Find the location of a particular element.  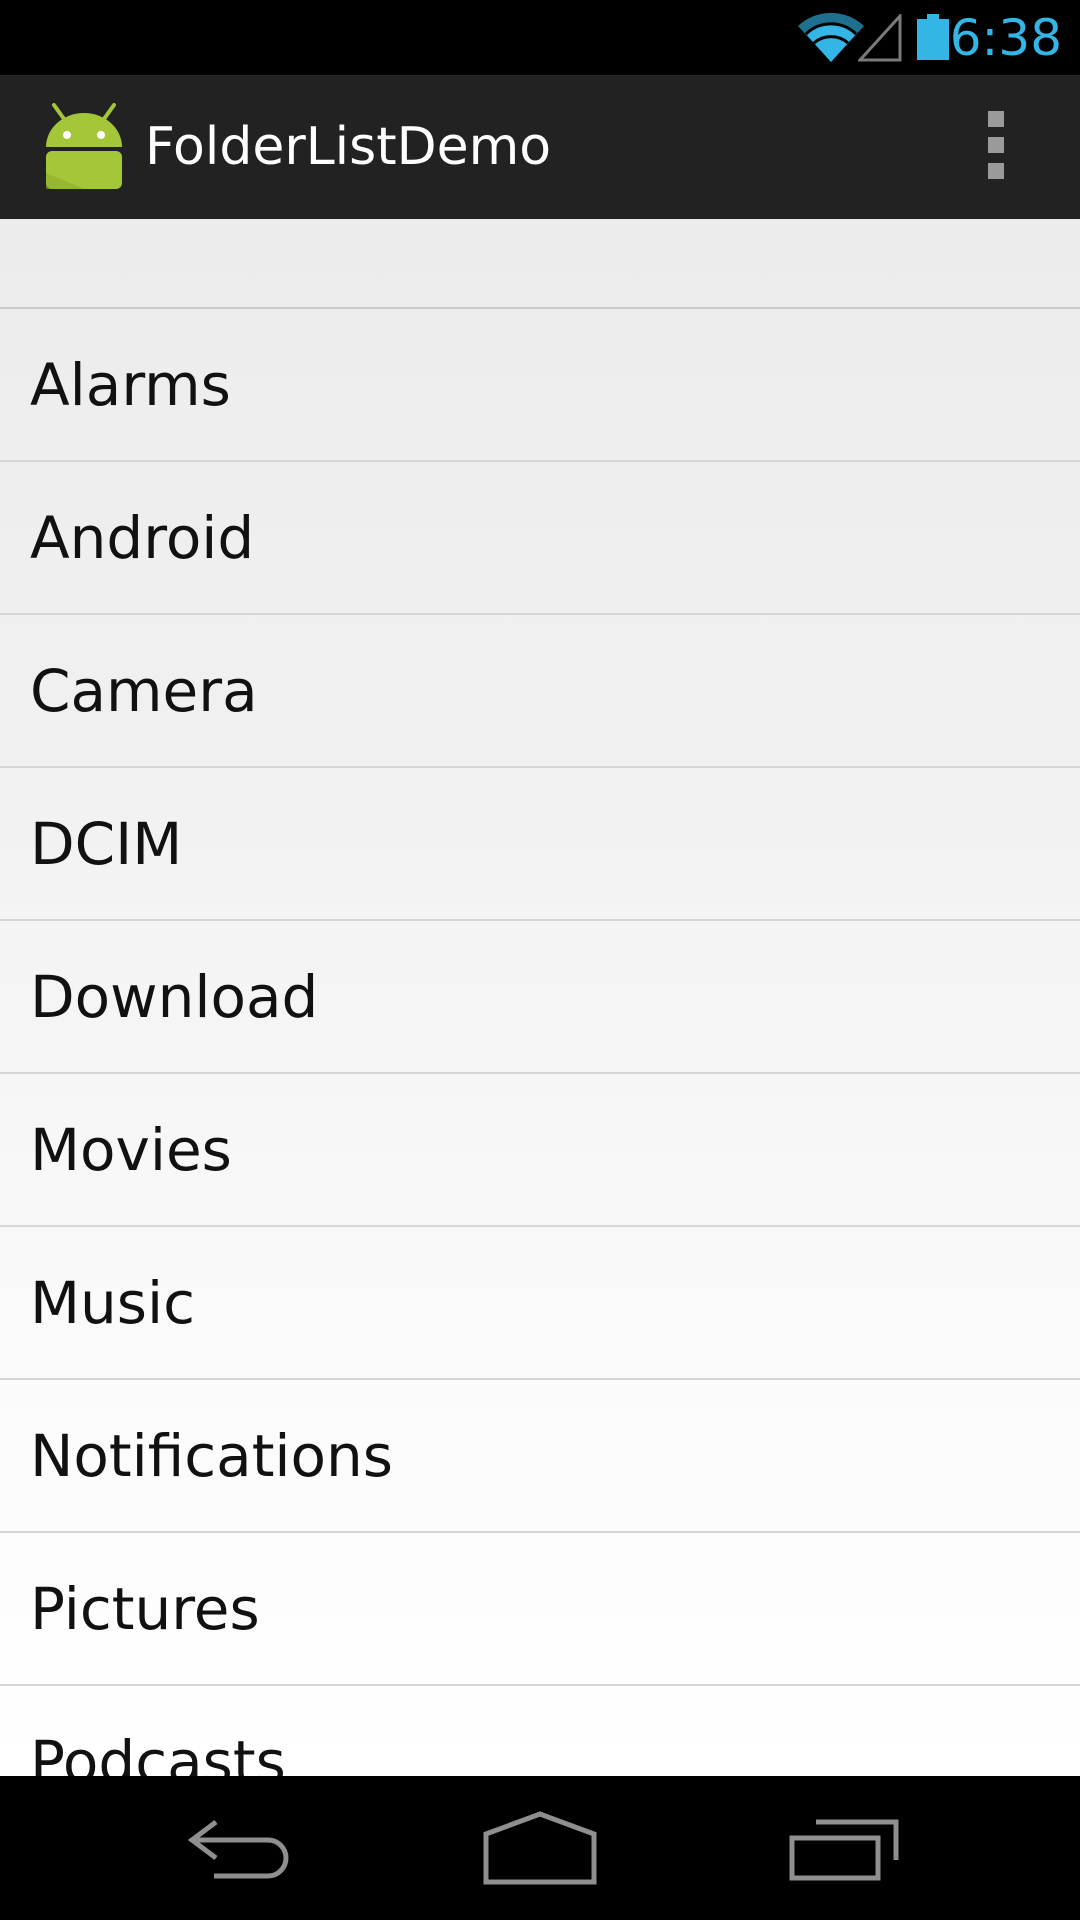

list-item-label: Download is located at coordinates (174, 996).